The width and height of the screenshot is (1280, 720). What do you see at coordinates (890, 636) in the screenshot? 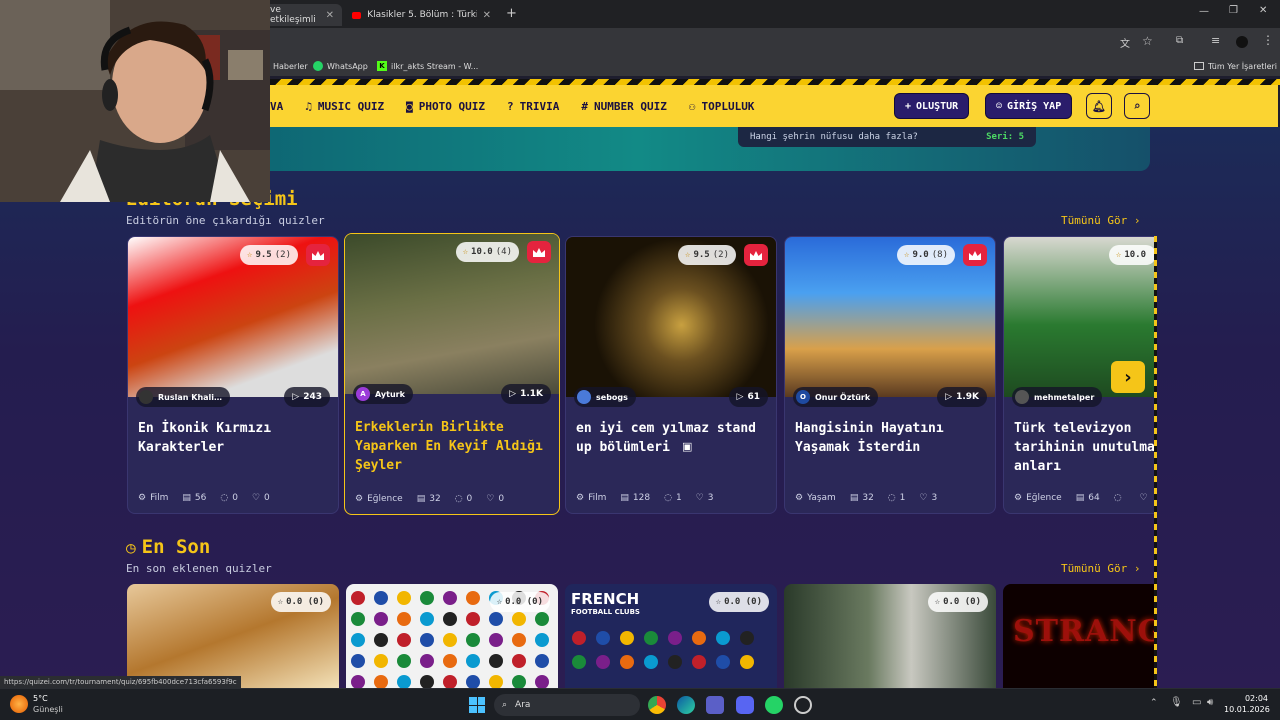
I see `latest-card-person: ☆ 0.0 (0)` at bounding box center [890, 636].